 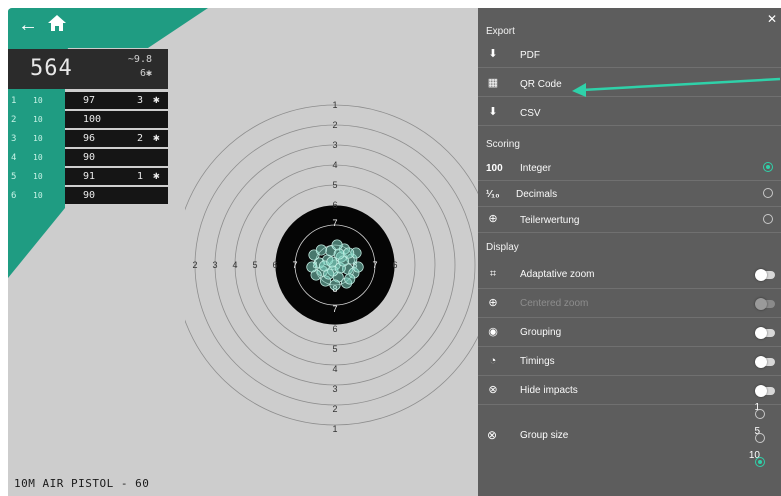 What do you see at coordinates (493, 332) in the screenshot?
I see `eye-icon: ◉` at bounding box center [493, 332].